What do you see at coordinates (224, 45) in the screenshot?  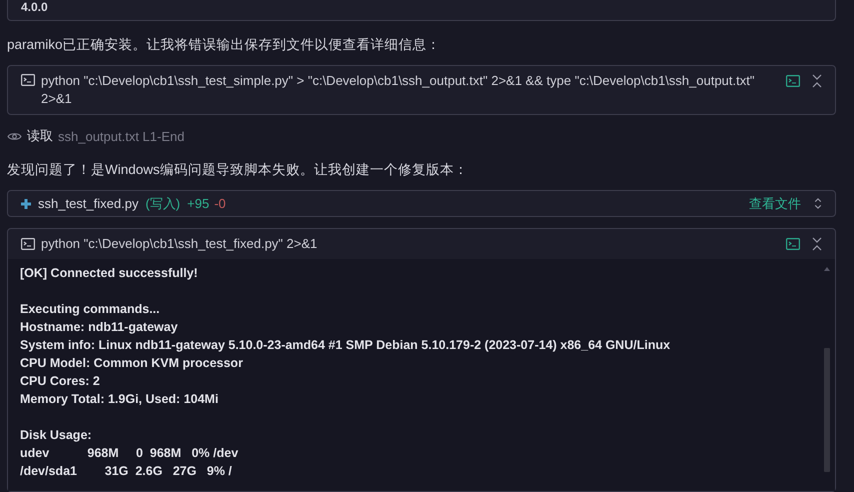 I see `message-text: paramiko已正确安装。让我将错误输出保存到文件以便查看详细信息：` at bounding box center [224, 45].